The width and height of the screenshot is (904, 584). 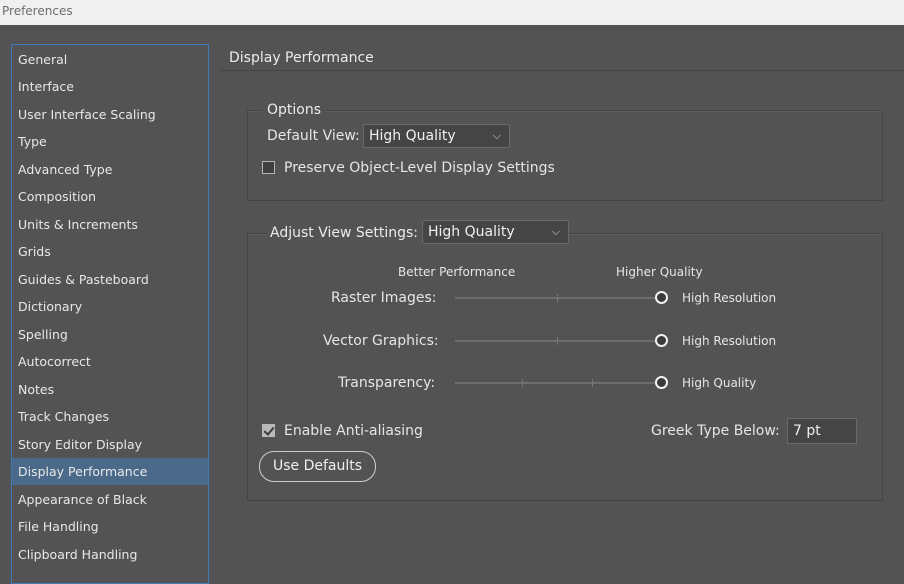 What do you see at coordinates (729, 341) in the screenshot?
I see `vector-value-label: High Resolution` at bounding box center [729, 341].